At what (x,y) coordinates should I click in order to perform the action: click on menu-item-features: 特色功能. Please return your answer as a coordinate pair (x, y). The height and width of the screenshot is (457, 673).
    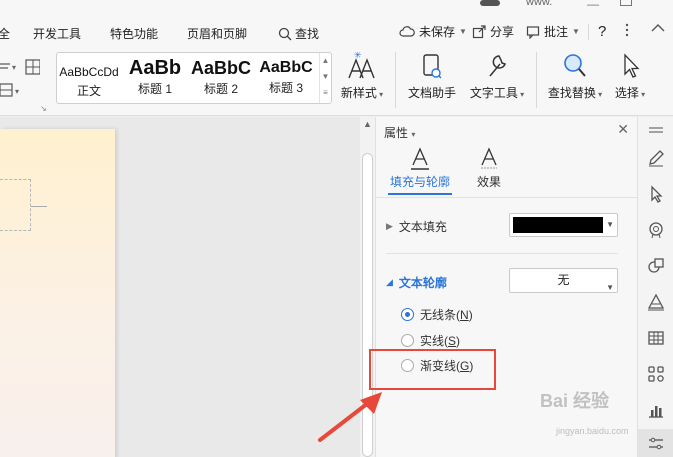
    Looking at the image, I should click on (134, 33).